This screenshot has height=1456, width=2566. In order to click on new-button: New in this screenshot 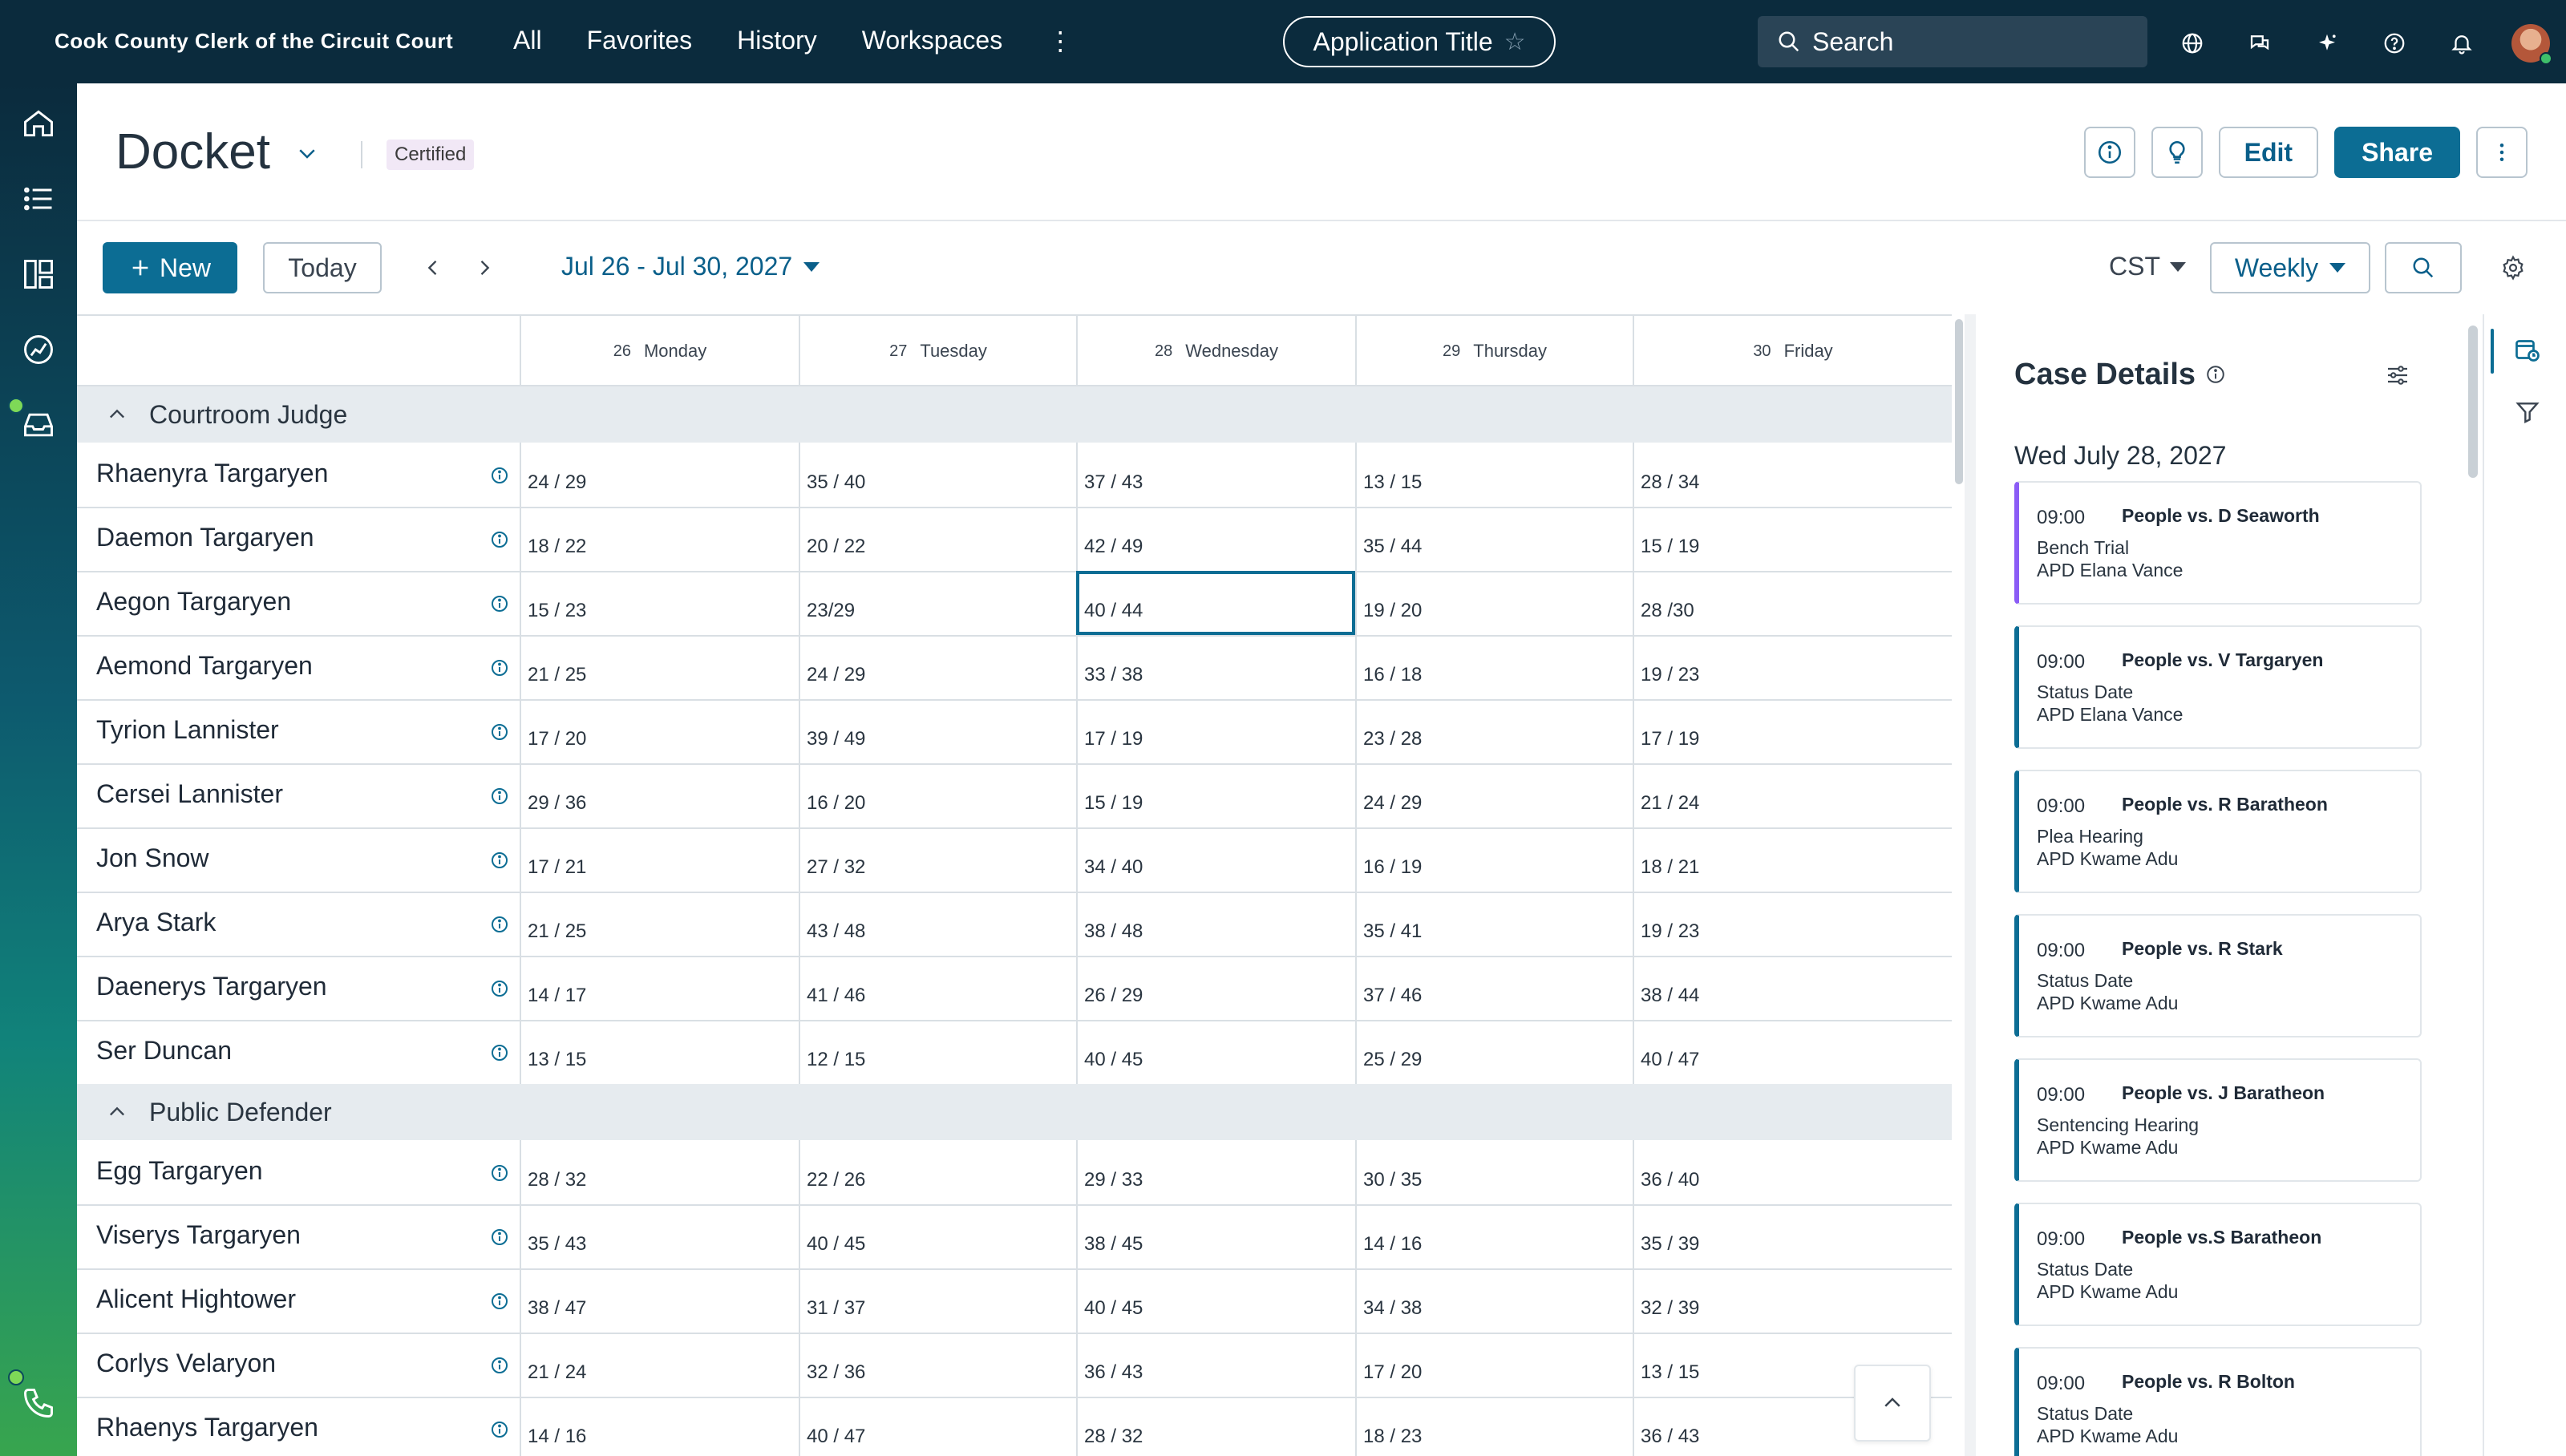, I will do `click(170, 267)`.